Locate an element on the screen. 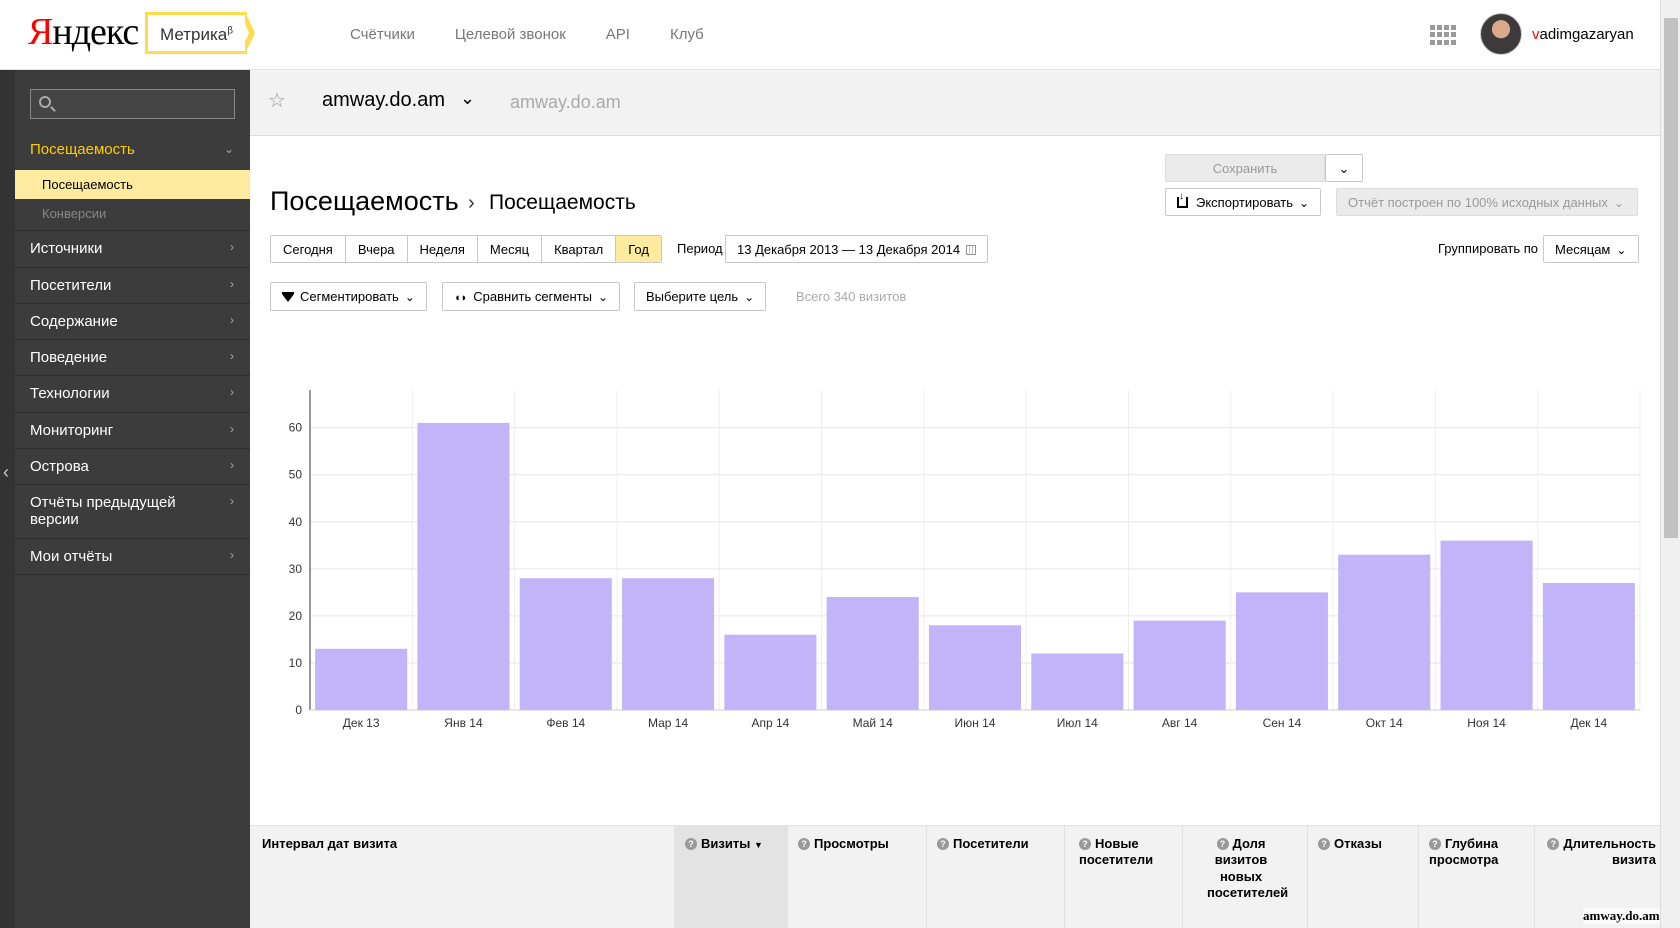 The height and width of the screenshot is (928, 1680). sidebar-item-technologies: Технологии › is located at coordinates (132, 394).